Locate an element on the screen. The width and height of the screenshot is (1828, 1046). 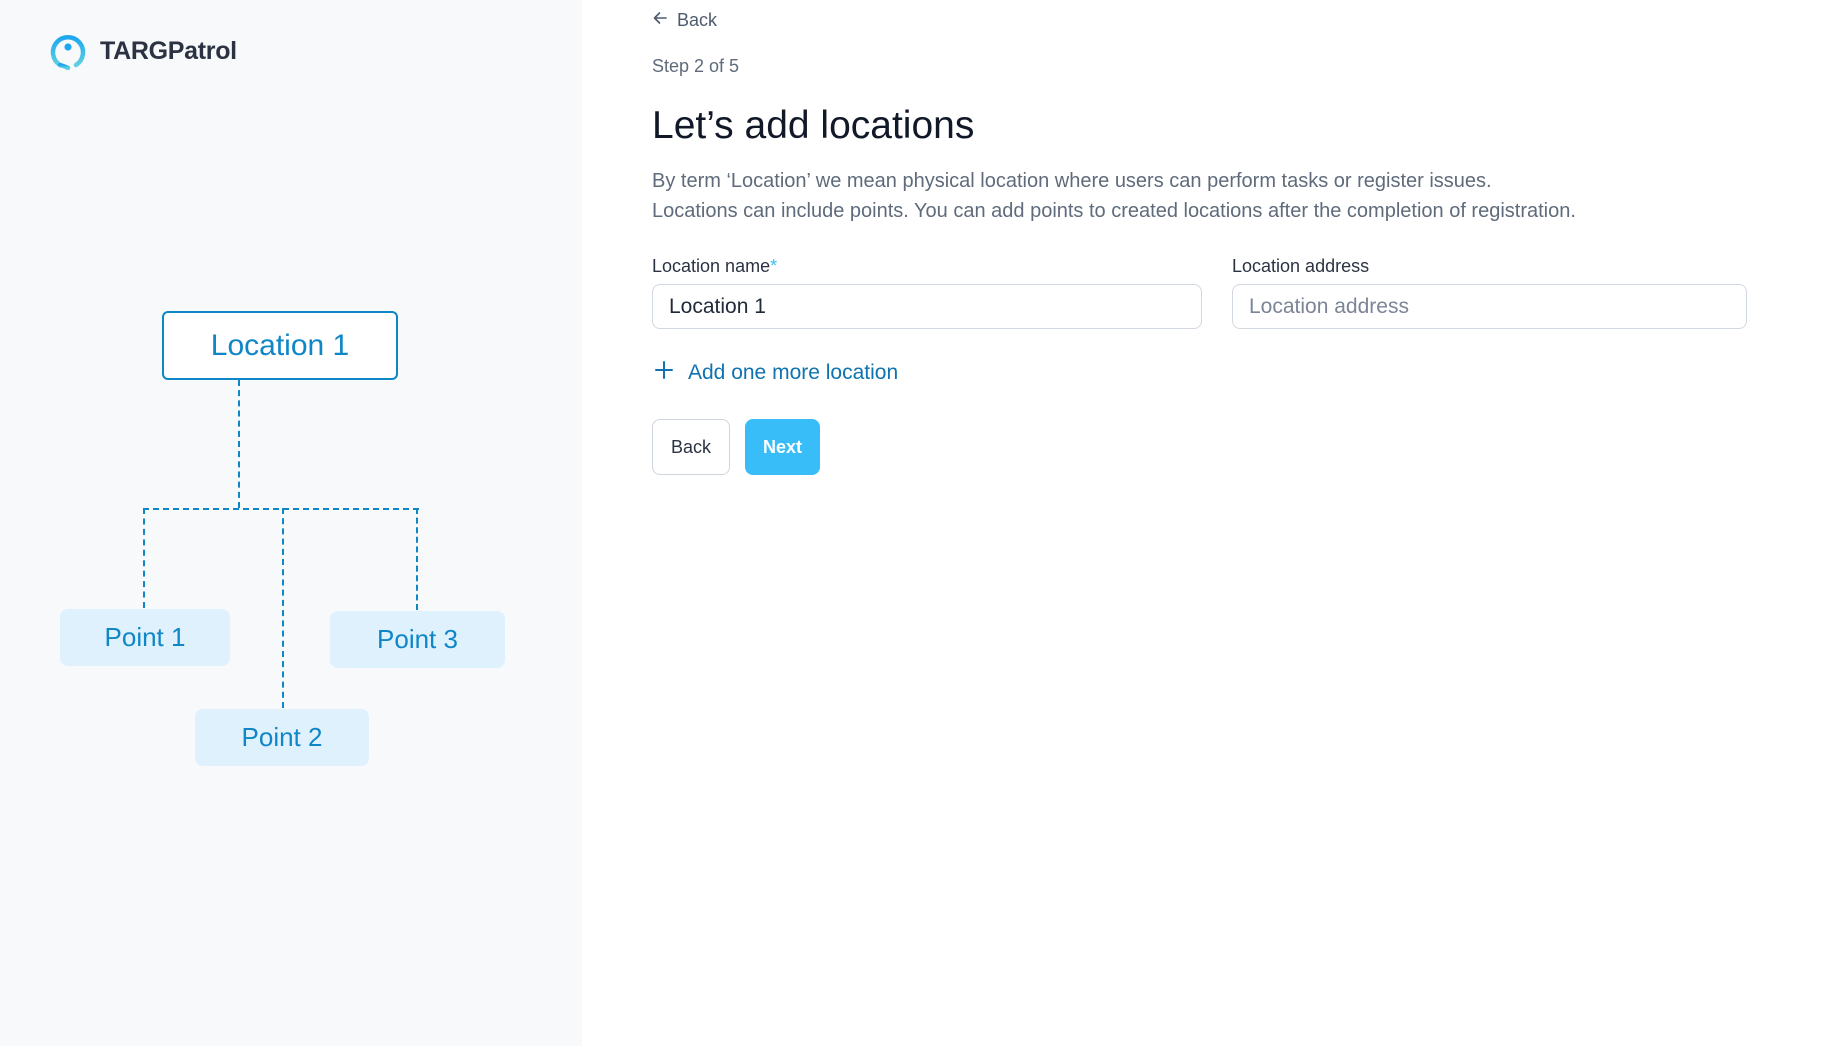
plus-icon is located at coordinates (671, 373).